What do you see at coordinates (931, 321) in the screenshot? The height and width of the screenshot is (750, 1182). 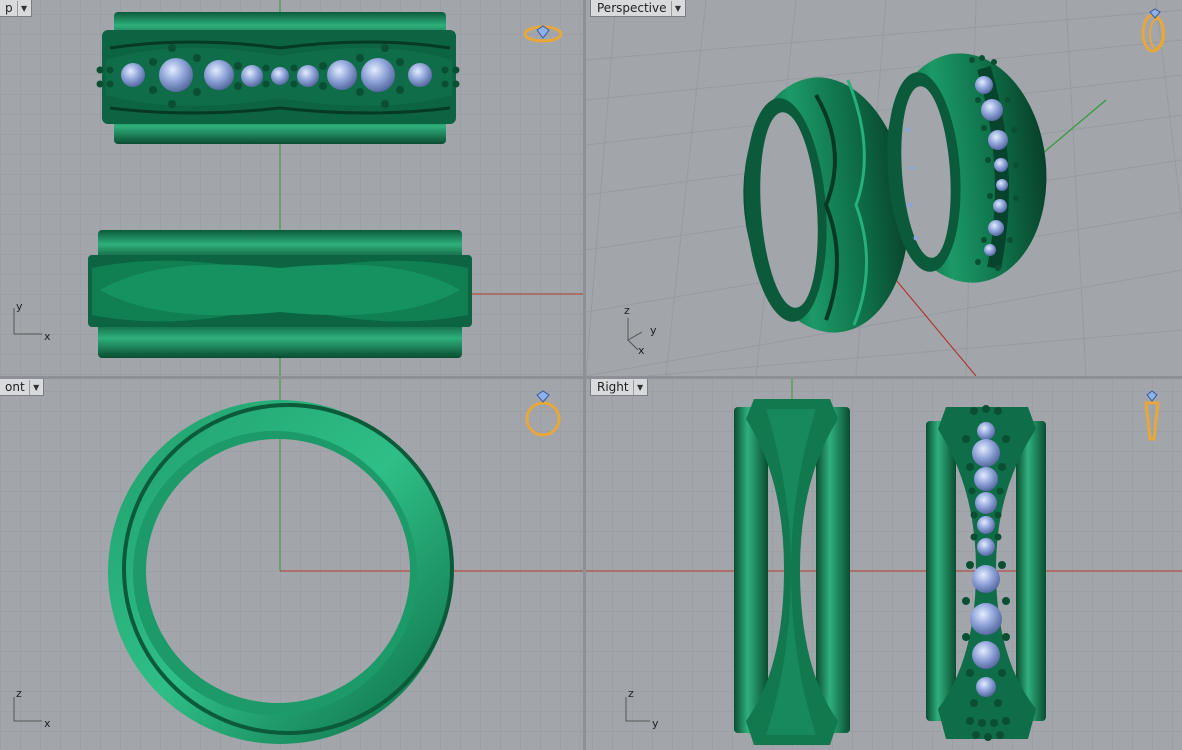 I see `x-axis-line` at bounding box center [931, 321].